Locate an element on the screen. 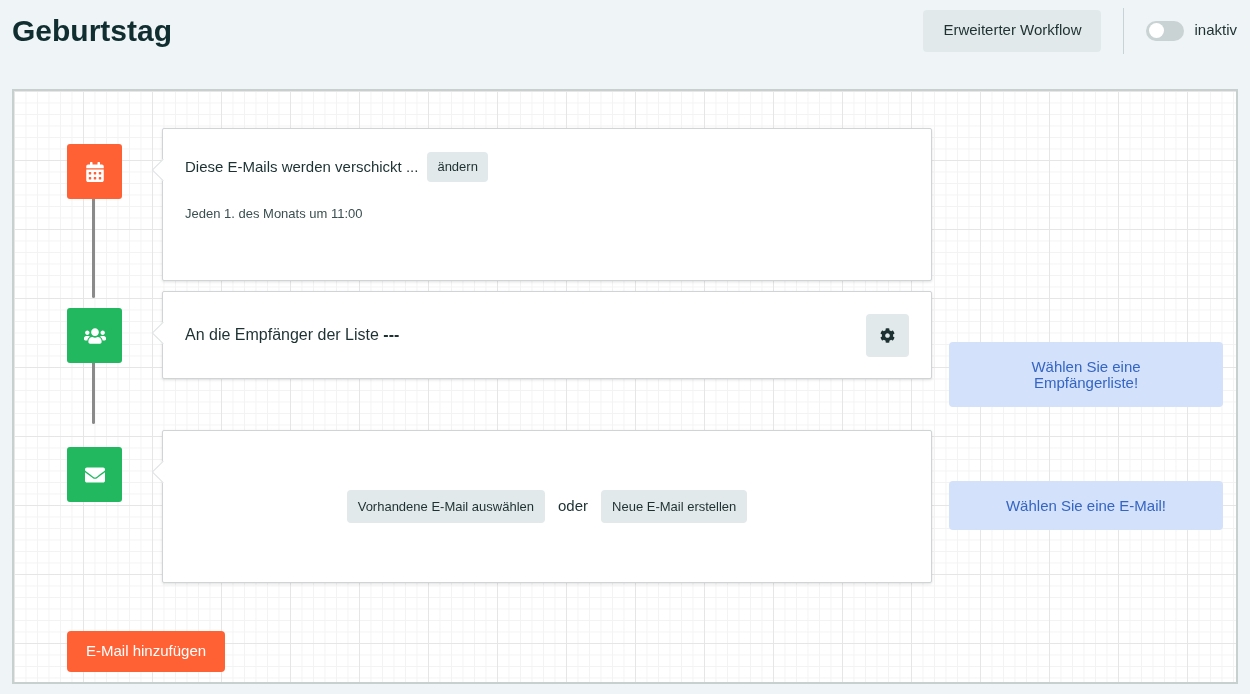  hint-box: Wählen Sie eine Empfängerliste! is located at coordinates (1086, 374).